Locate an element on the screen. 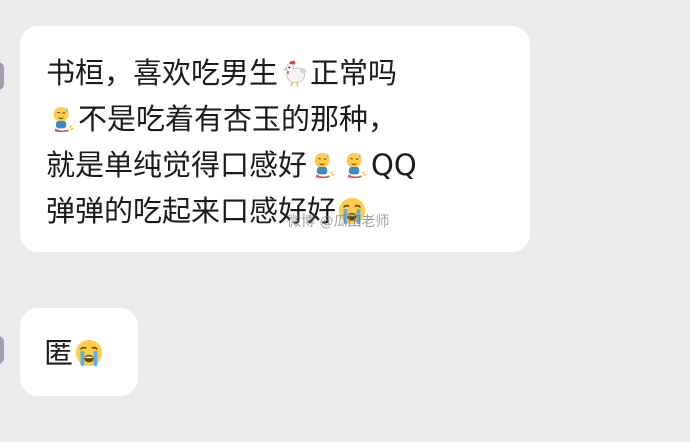 This screenshot has height=442, width=690. message-text: QQ is located at coordinates (394, 165).